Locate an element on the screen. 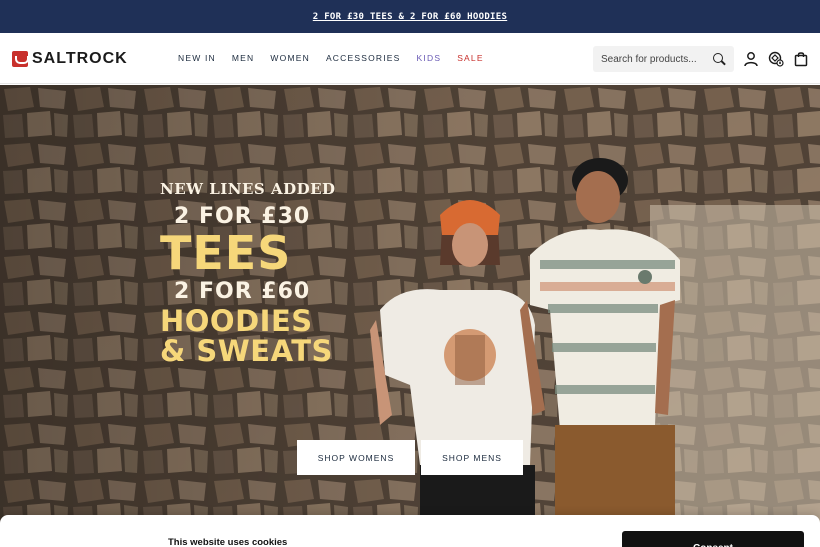 The image size is (820, 547). headline-tees: TEES is located at coordinates (226, 253).